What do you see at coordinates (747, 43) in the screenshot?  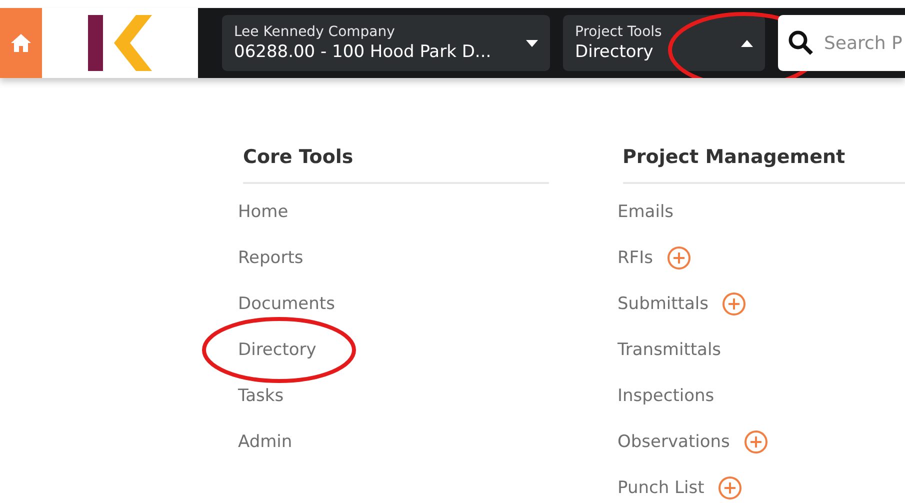 I see `caret-up-icon` at bounding box center [747, 43].